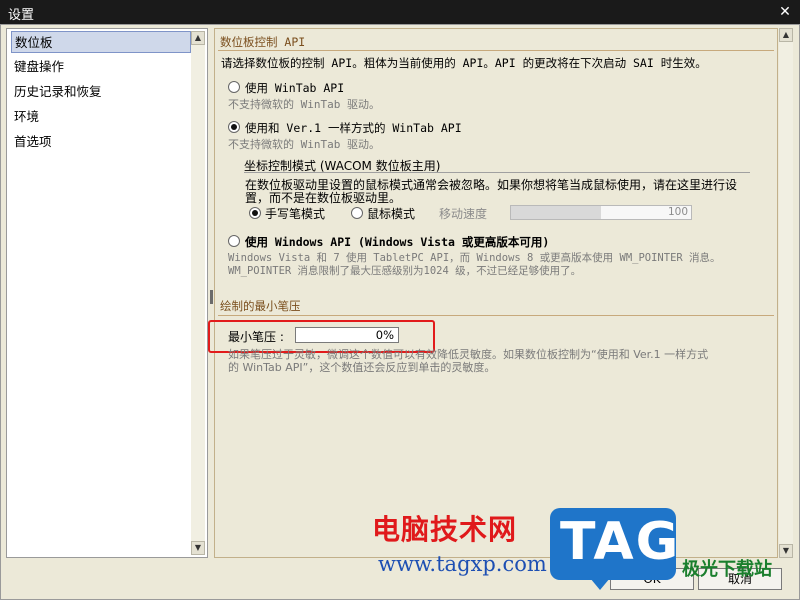  What do you see at coordinates (323, 198) in the screenshot?
I see `coord-mode-description-2: 置，而不是在数位板驱动里。` at bounding box center [323, 198].